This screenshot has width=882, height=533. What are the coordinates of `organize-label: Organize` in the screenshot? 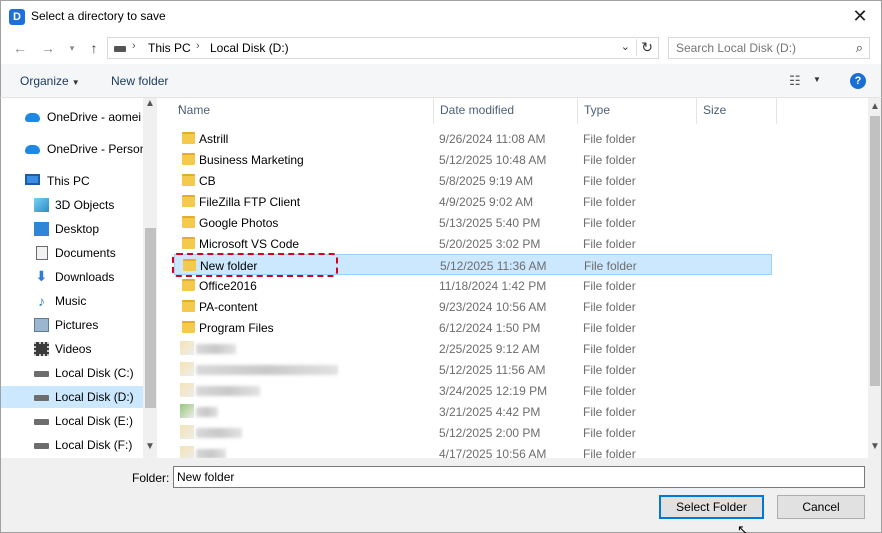 It's located at (44, 81).